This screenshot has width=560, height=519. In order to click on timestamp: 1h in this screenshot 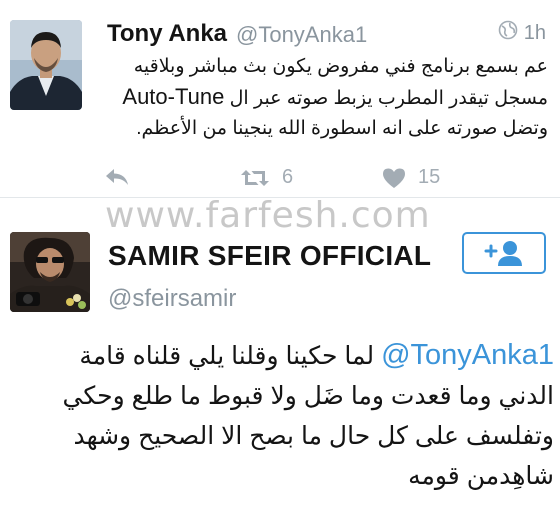, I will do `click(535, 33)`.